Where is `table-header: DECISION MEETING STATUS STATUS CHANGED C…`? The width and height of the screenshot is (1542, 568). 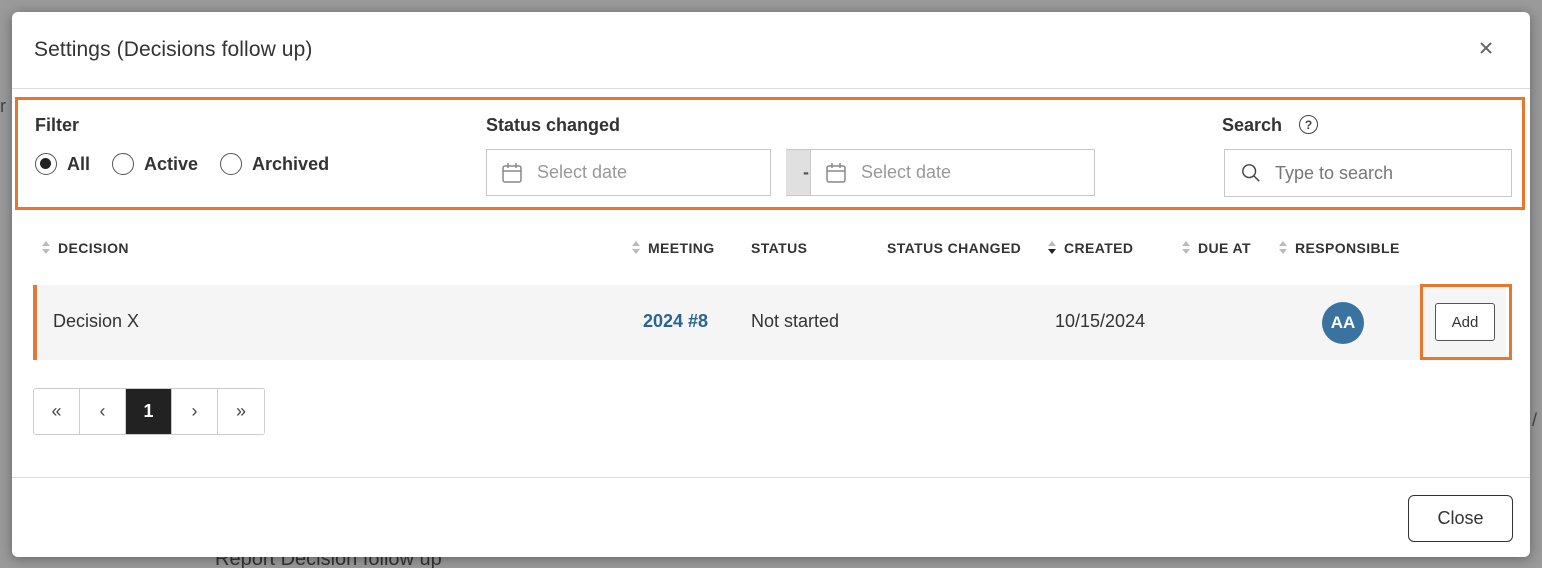 table-header: DECISION MEETING STATUS STATUS CHANGED C… is located at coordinates (774, 251).